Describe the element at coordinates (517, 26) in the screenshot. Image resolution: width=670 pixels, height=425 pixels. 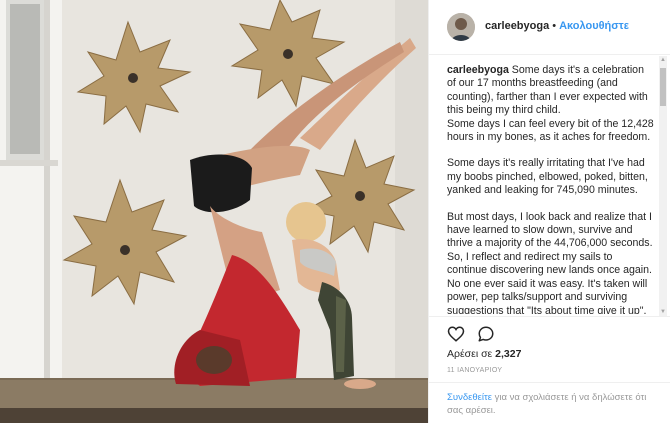
I see `username-link: carleebyoga` at that location.